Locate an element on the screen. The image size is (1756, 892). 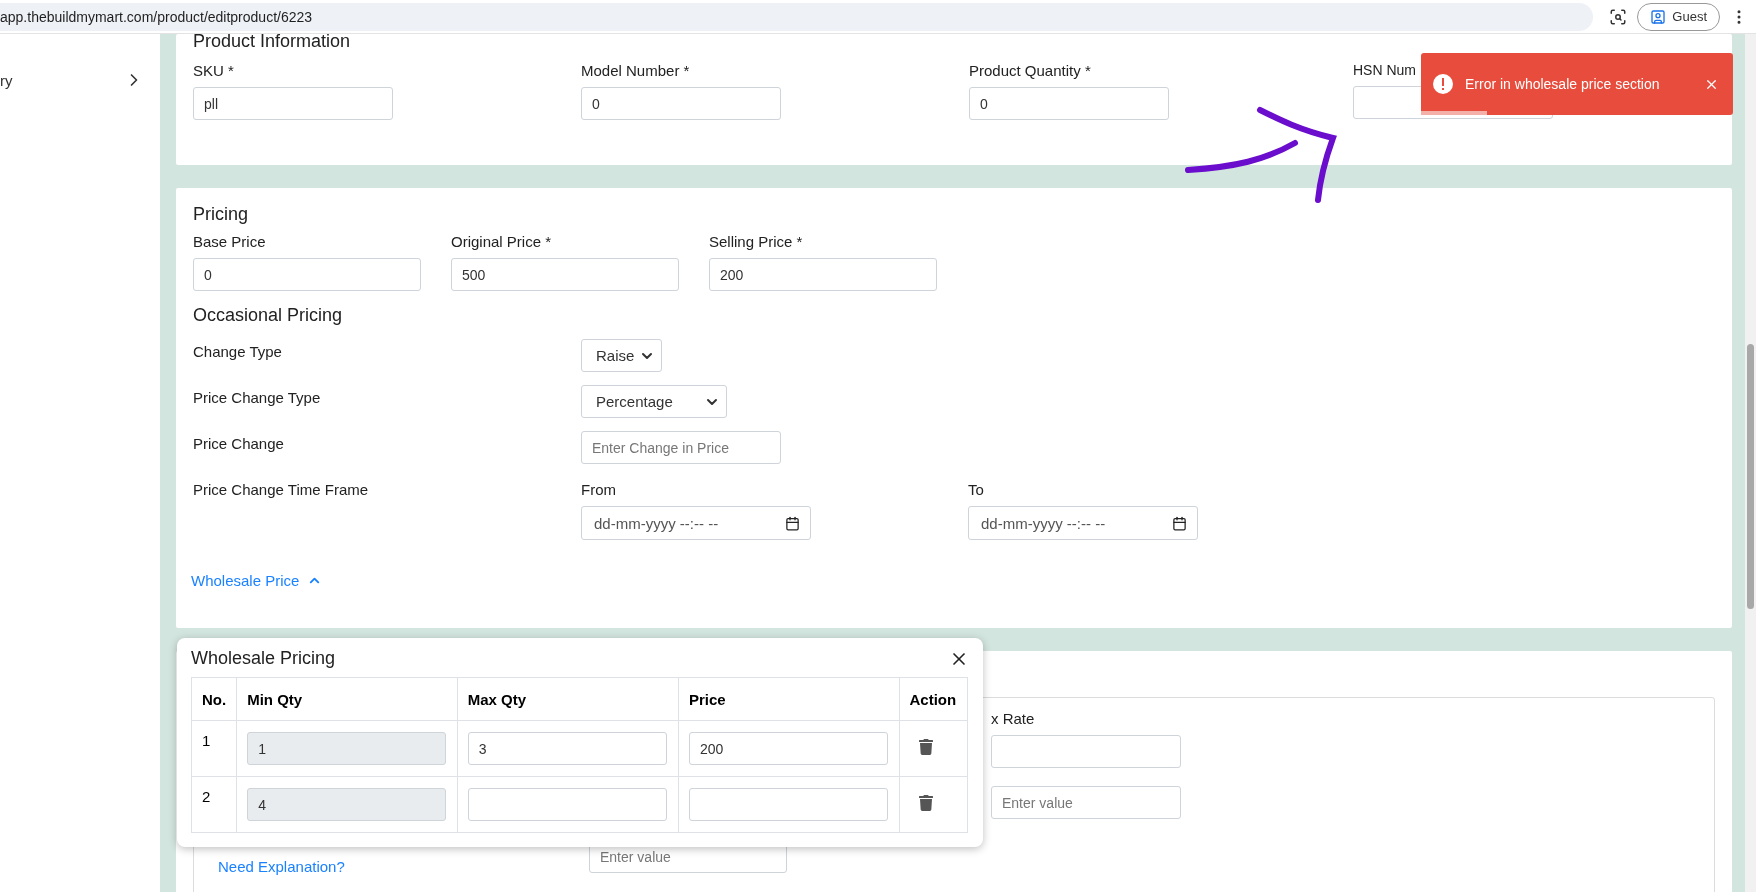
toast-message: Error in wholesale price section is located at coordinates (1563, 84).